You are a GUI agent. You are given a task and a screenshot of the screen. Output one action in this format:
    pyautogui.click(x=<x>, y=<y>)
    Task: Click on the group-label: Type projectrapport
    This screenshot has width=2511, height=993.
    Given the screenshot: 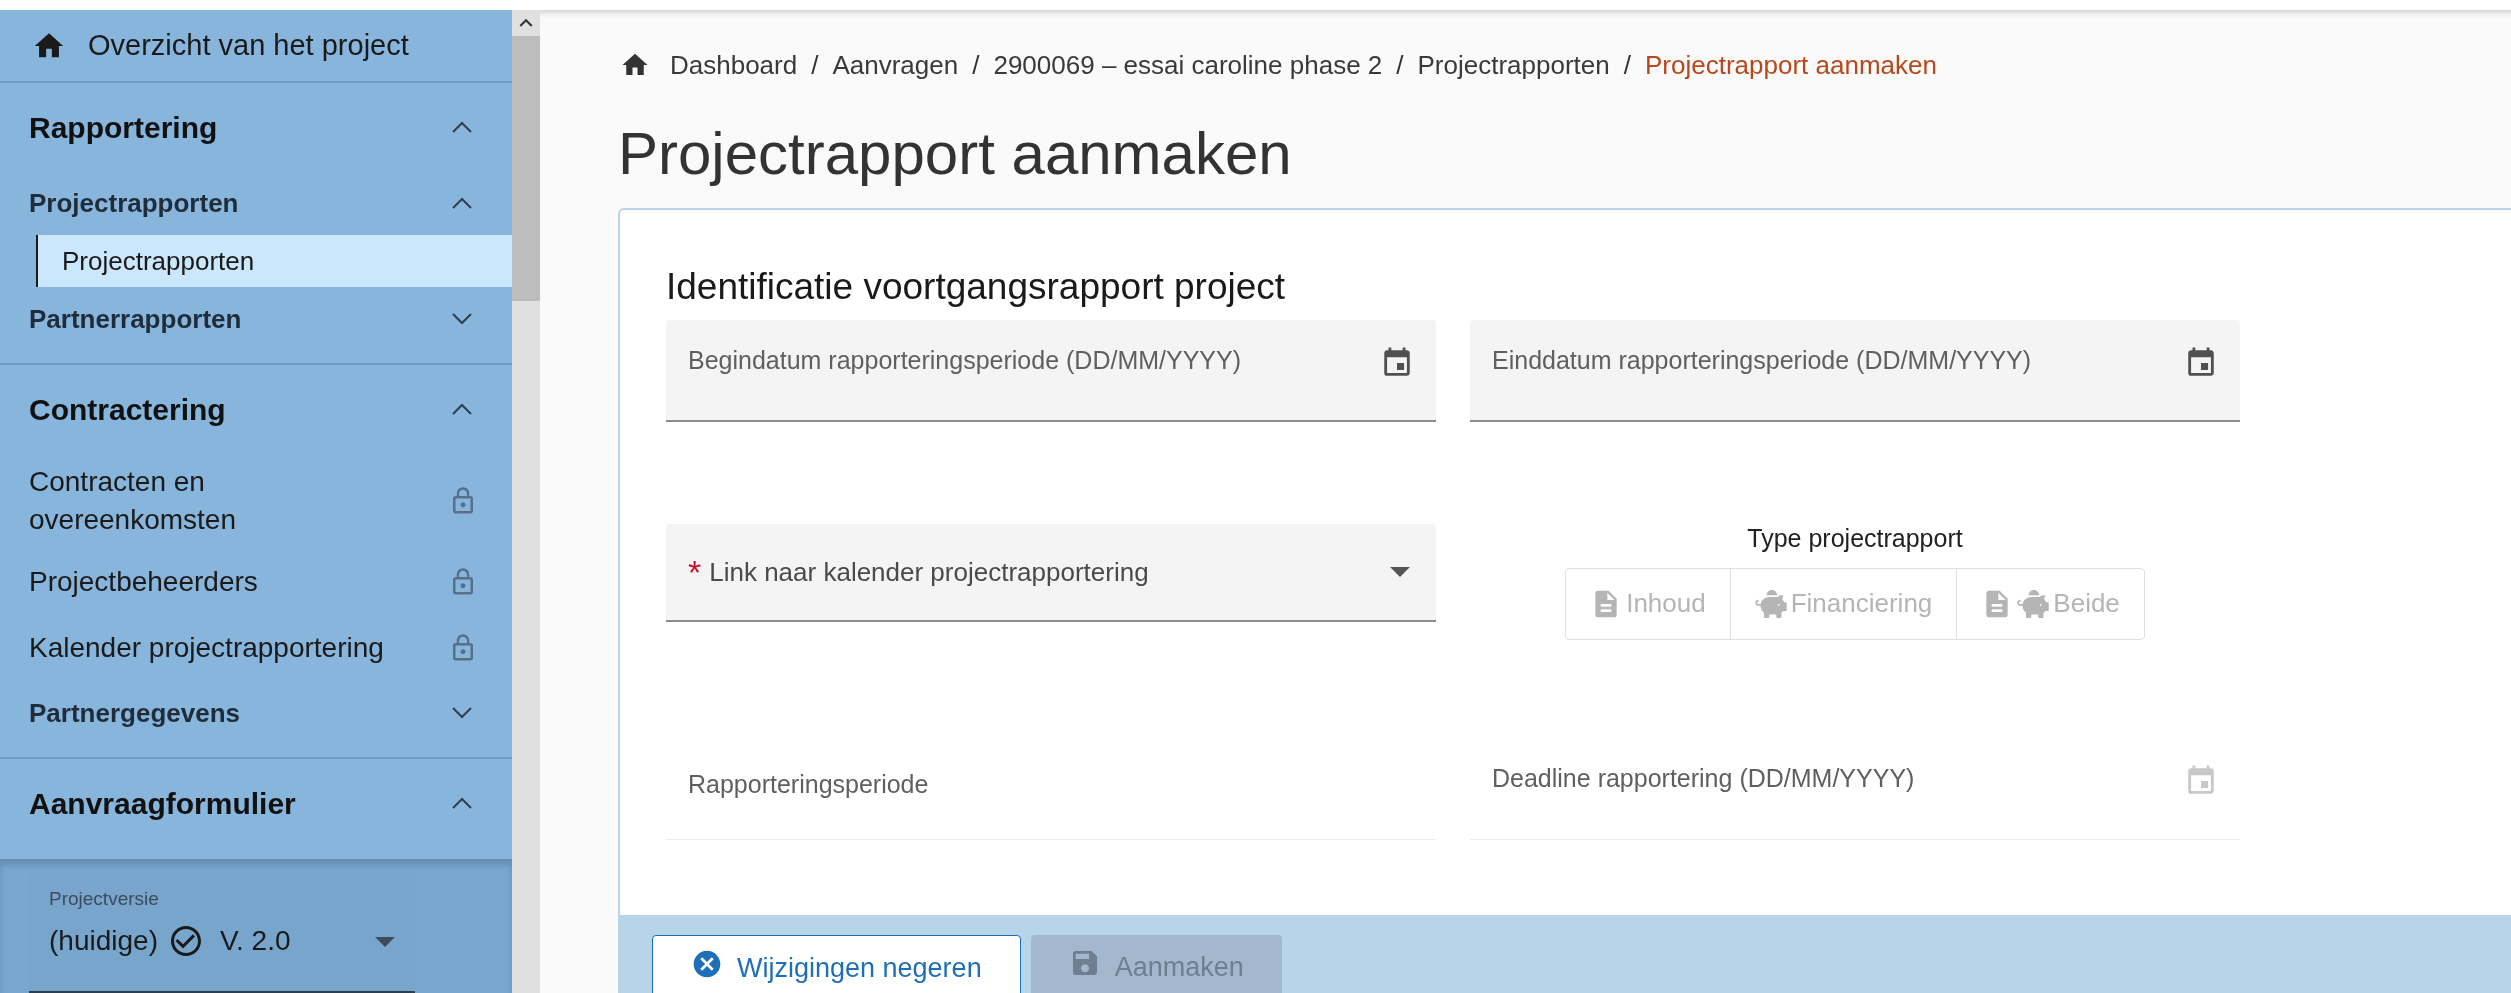 What is the action you would take?
    pyautogui.click(x=1855, y=538)
    